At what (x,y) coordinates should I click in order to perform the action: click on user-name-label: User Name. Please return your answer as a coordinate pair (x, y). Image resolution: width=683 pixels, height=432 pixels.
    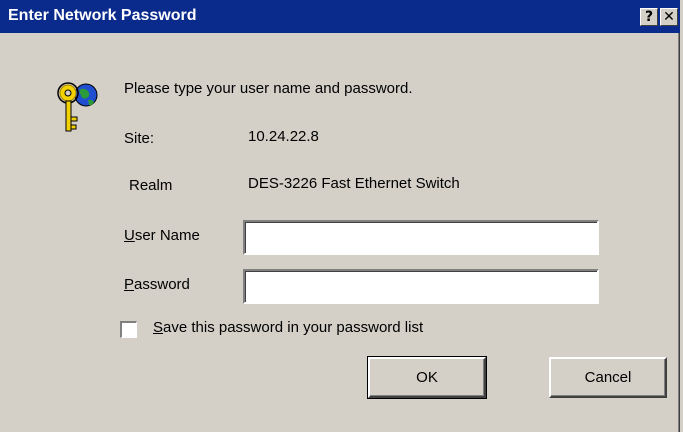
    Looking at the image, I should click on (162, 235).